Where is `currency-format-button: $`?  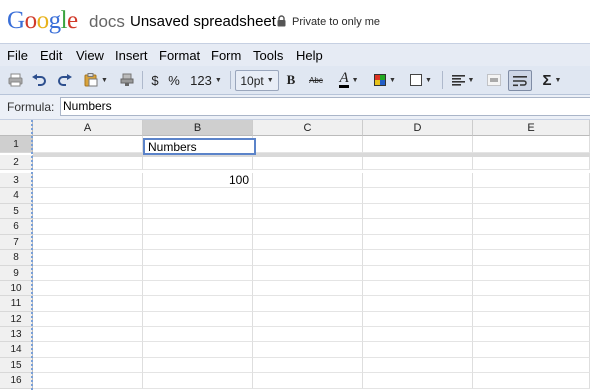 currency-format-button: $ is located at coordinates (155, 80).